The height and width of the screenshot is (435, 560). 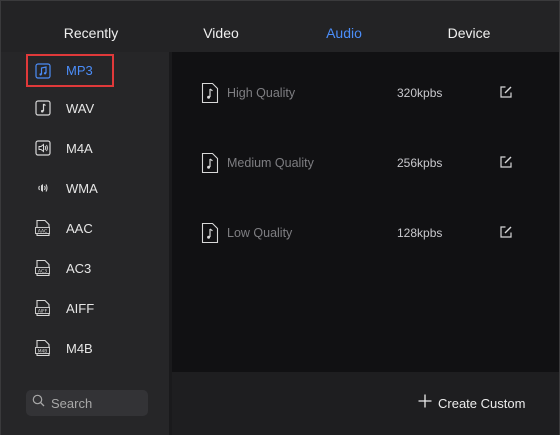 I want to click on format-label: AC3, so click(x=79, y=268).